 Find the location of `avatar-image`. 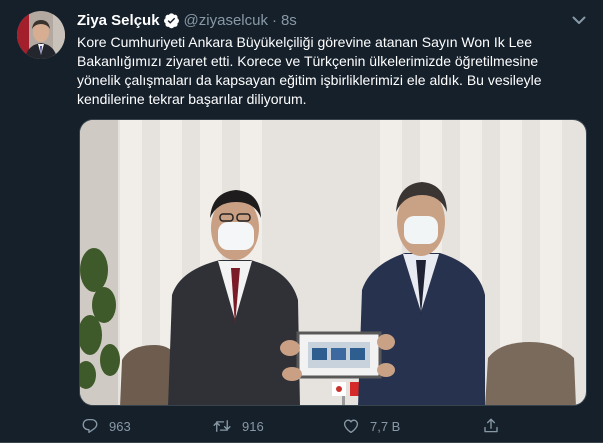

avatar-image is located at coordinates (41, 35).